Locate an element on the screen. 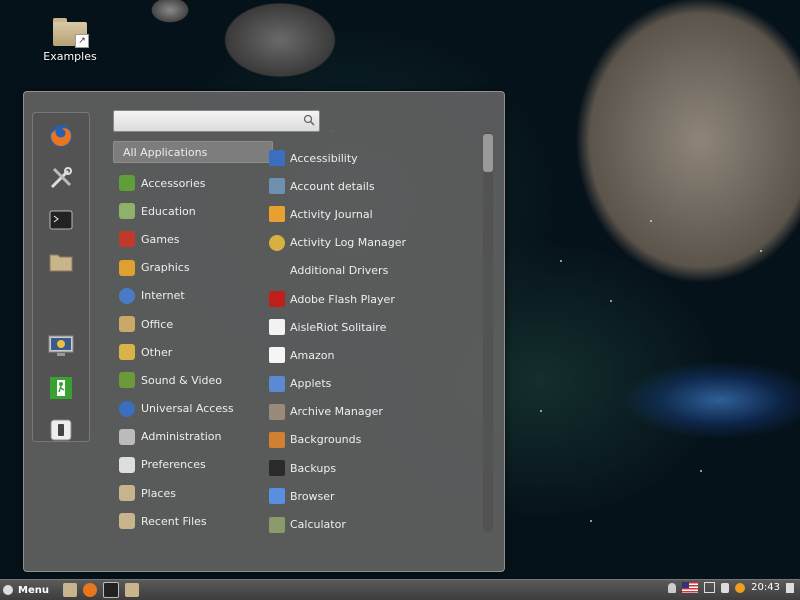 Image resolution: width=800 pixels, height=600 pixels. app-label: Activity Journal is located at coordinates (331, 214).